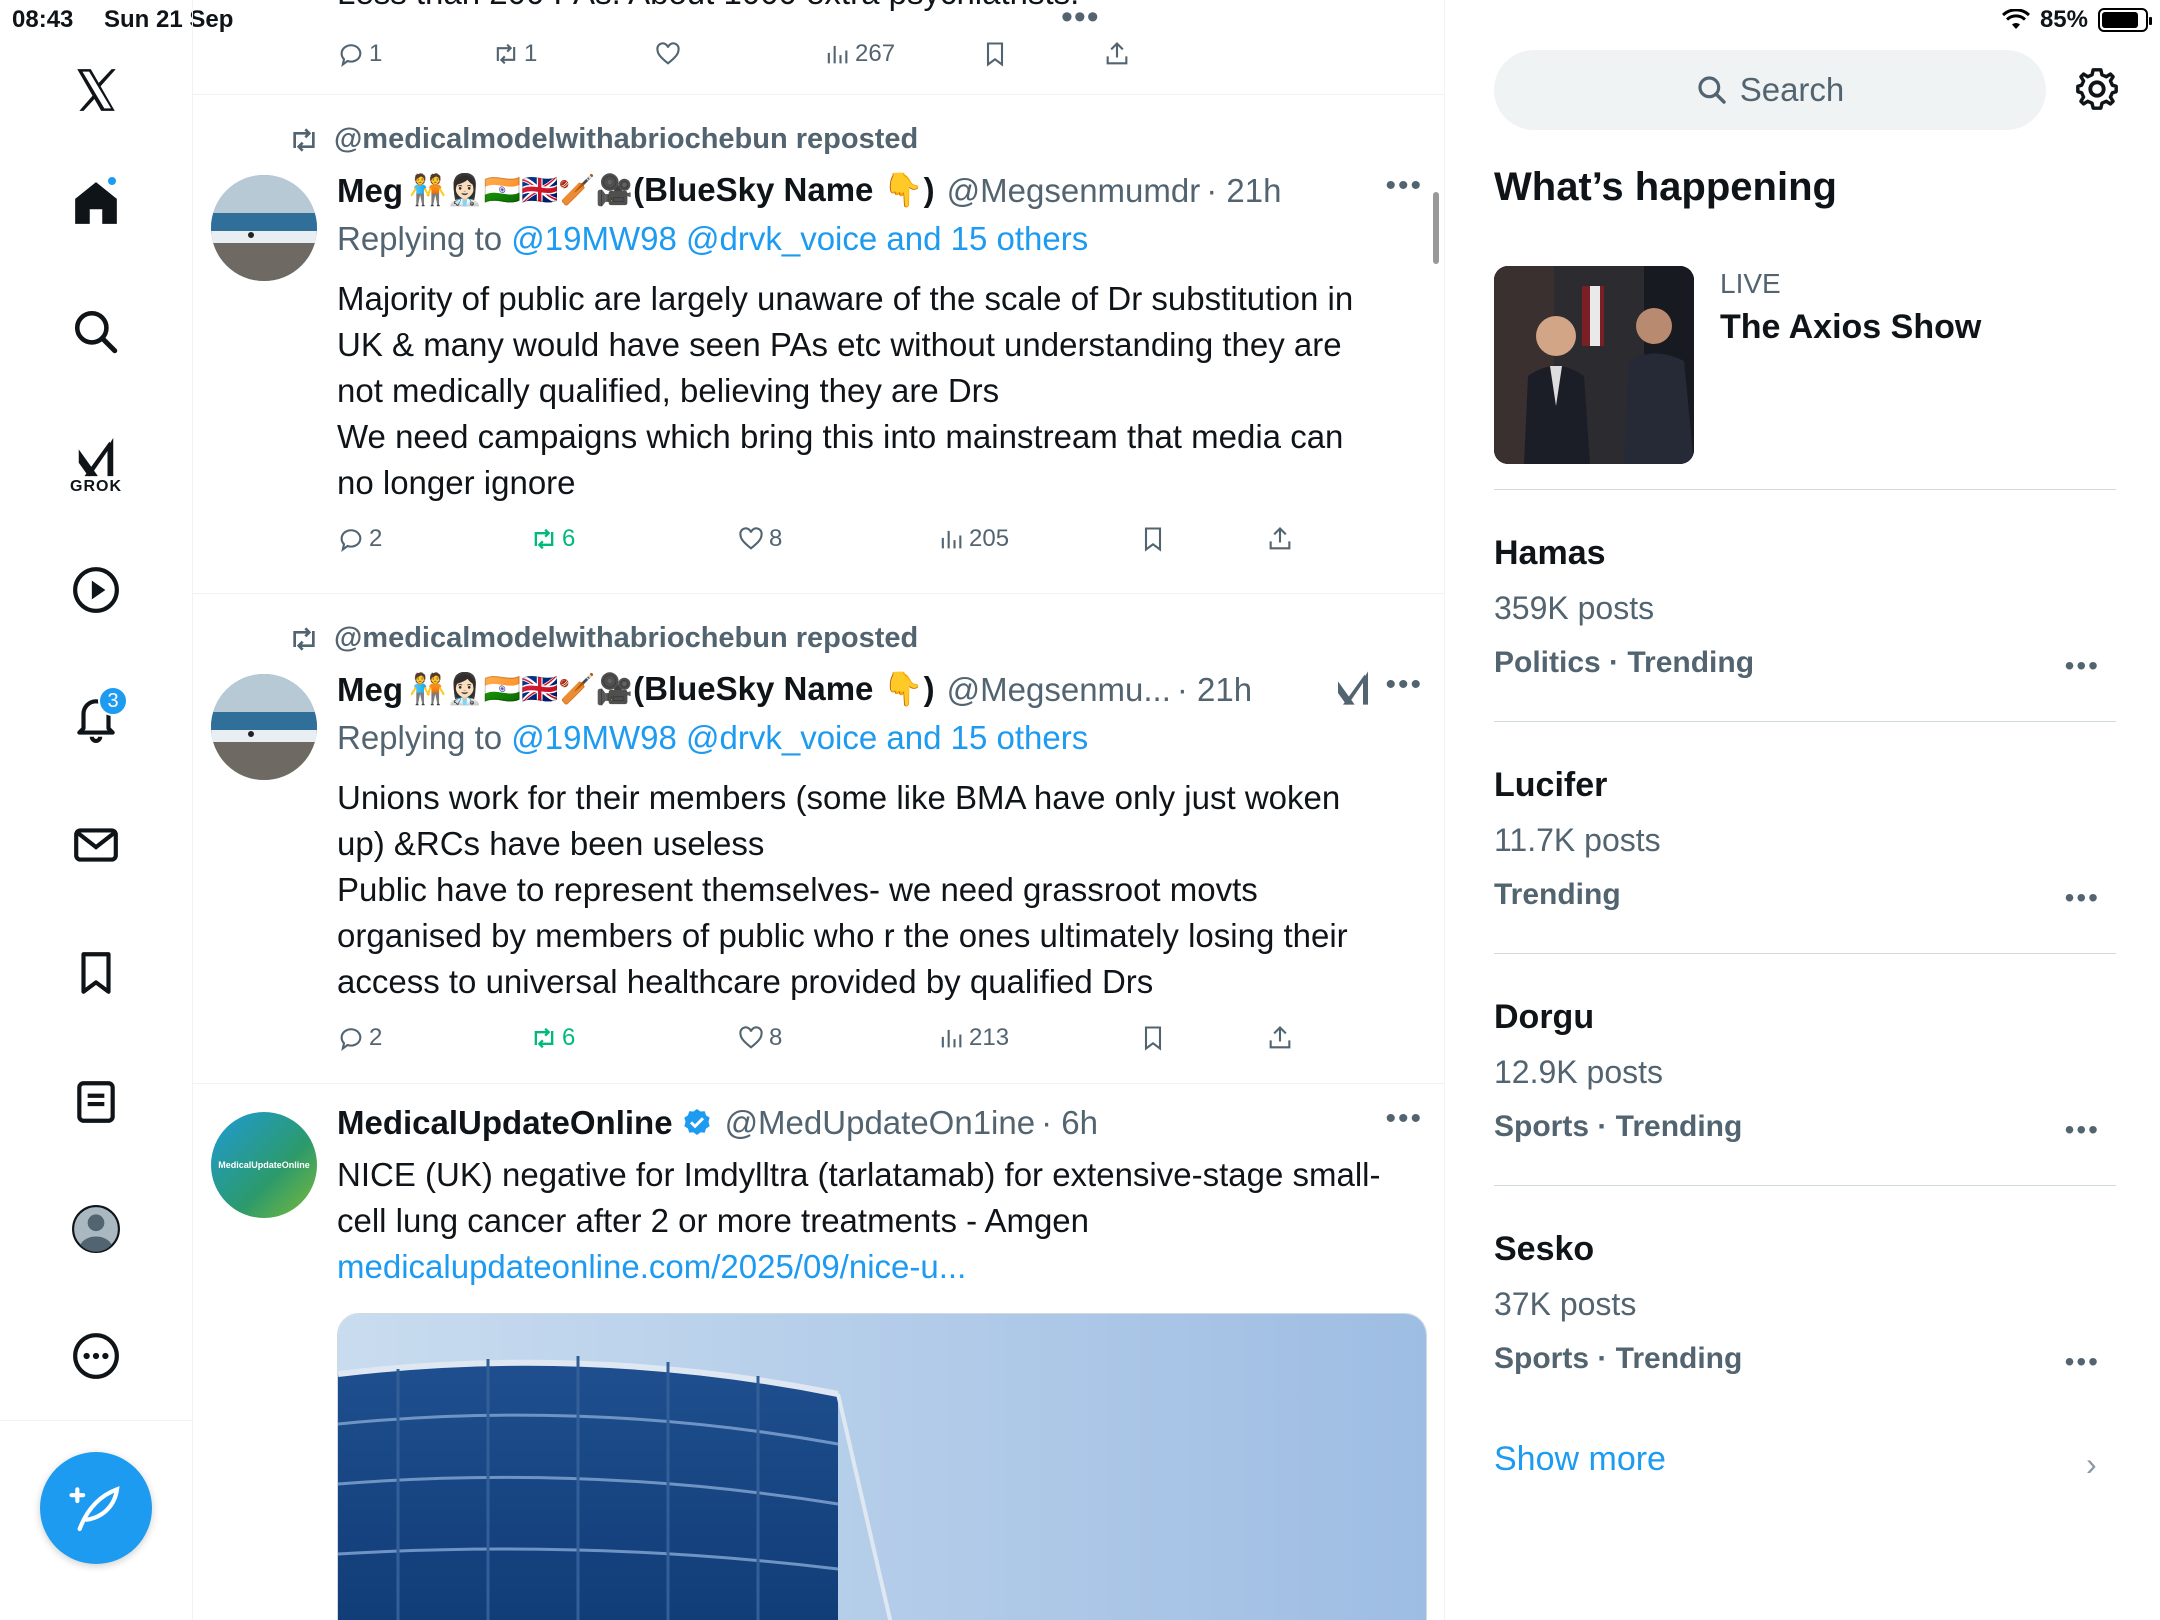 Image resolution: width=2160 pixels, height=1620 pixels. I want to click on share-icon, so click(1117, 53).